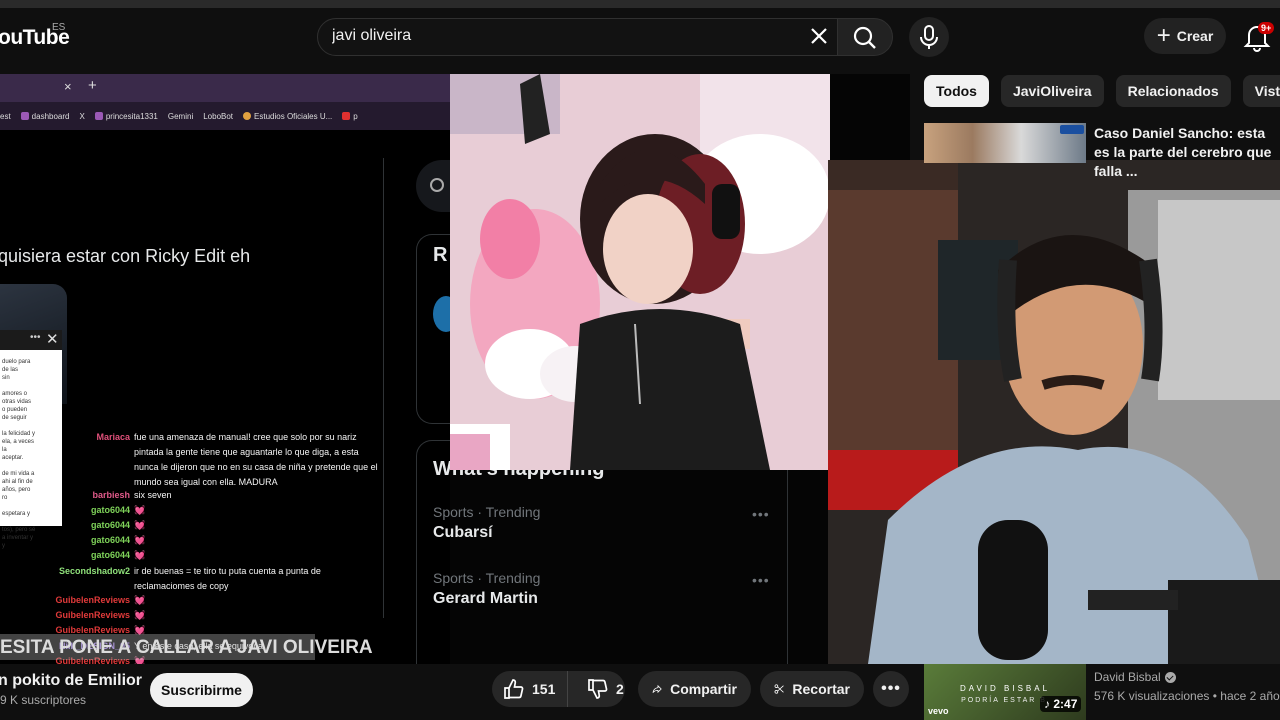 The image size is (1280, 720). What do you see at coordinates (1250, 696) in the screenshot?
I see `upload-age: hace 2 años` at bounding box center [1250, 696].